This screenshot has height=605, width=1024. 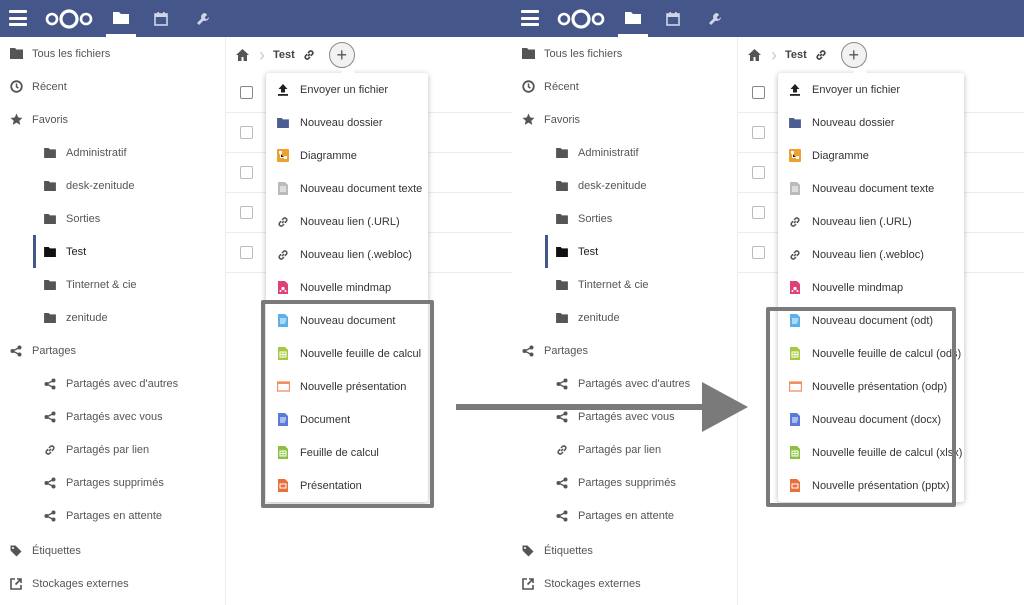 I want to click on text-file-icon, so click(x=283, y=189).